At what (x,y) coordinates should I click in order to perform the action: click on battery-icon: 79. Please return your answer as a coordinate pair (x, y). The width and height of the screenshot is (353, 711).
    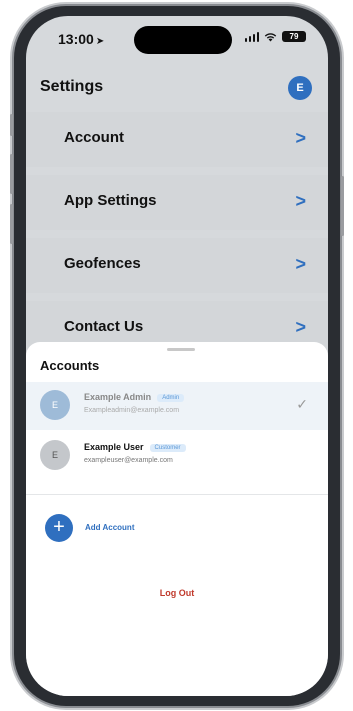
    Looking at the image, I should click on (294, 36).